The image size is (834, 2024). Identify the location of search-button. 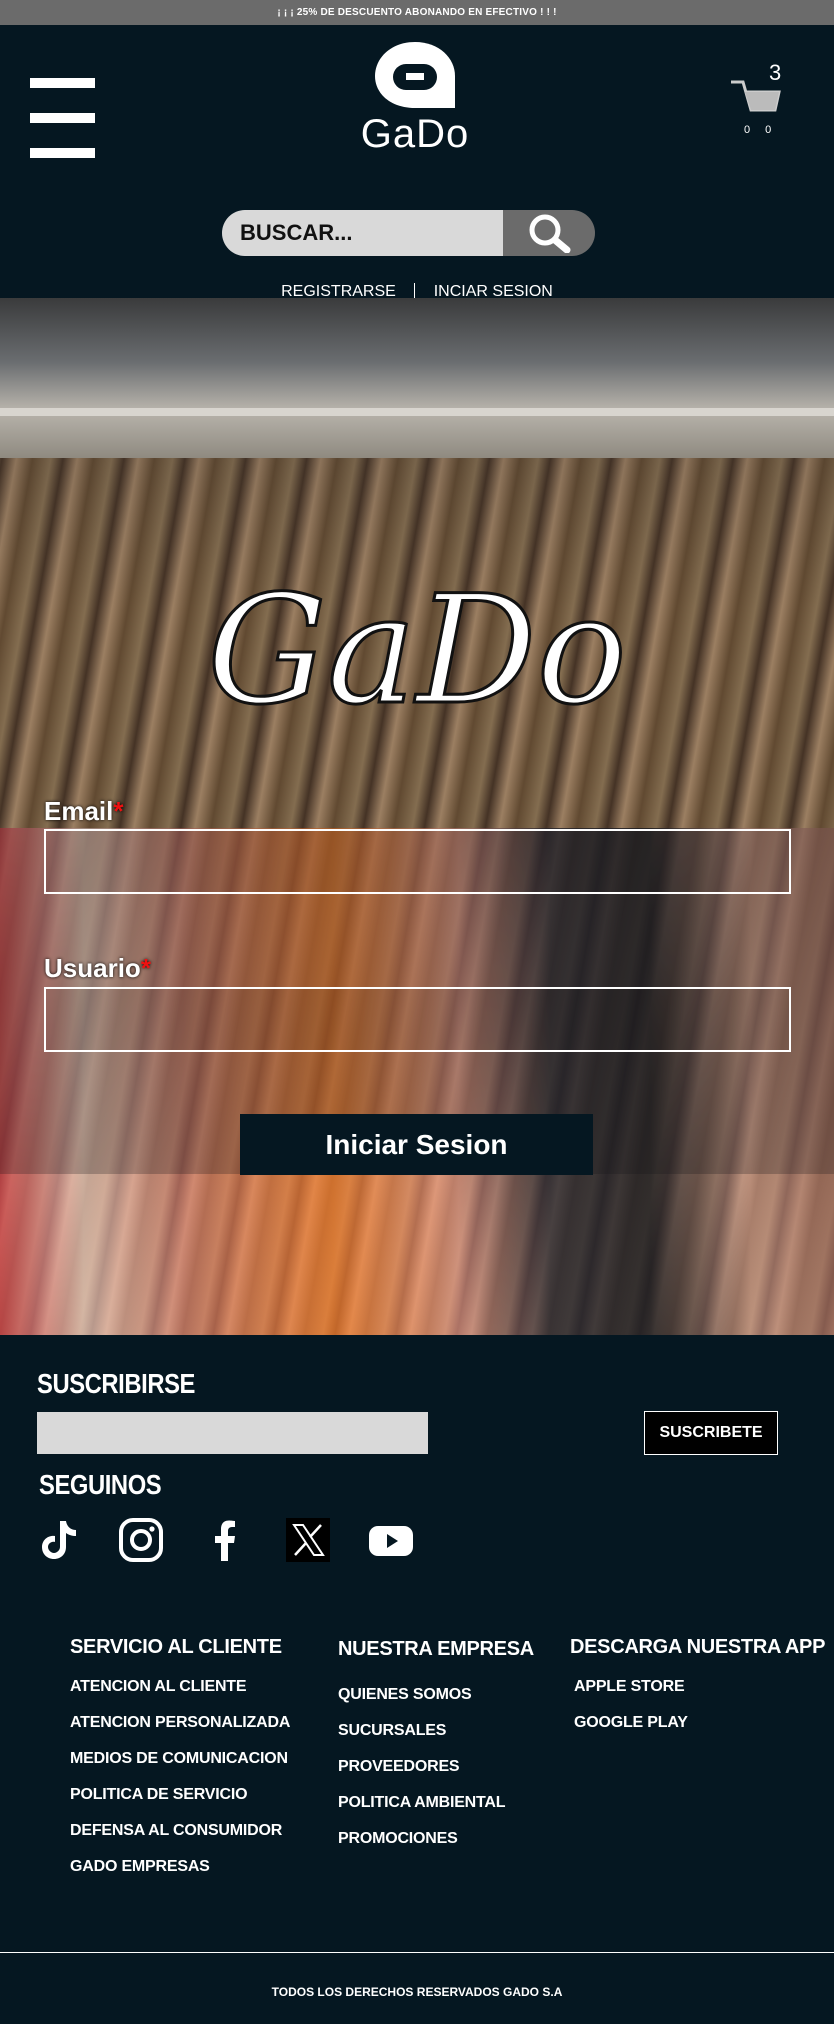
(549, 233).